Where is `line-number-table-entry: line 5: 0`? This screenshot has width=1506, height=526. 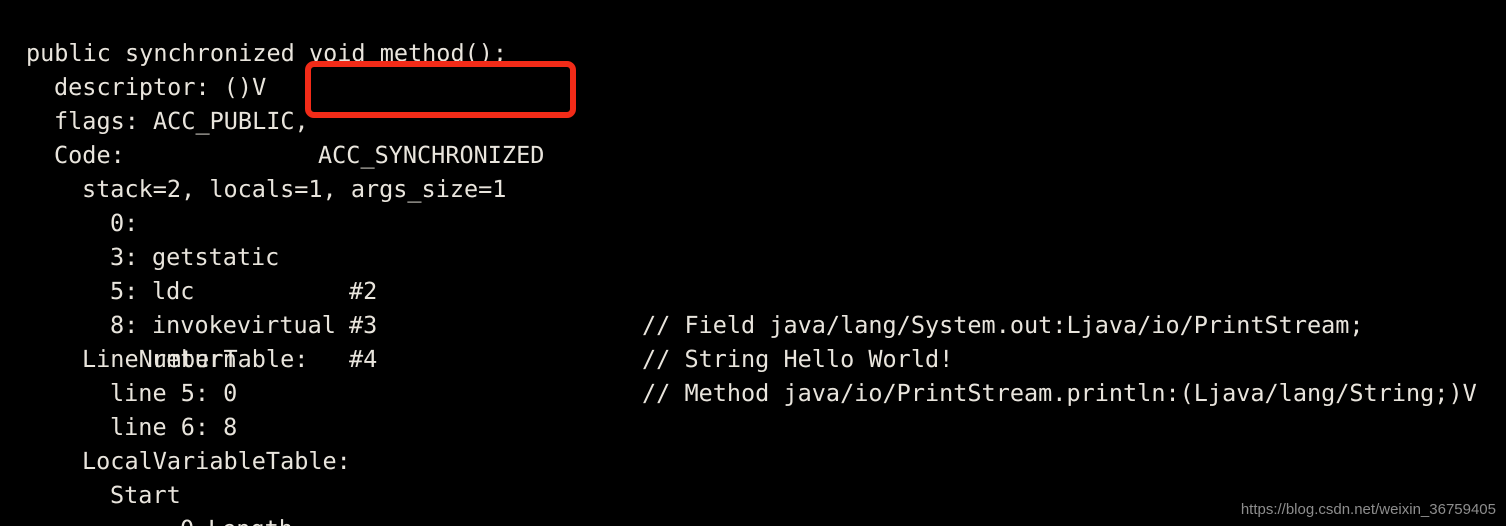
line-number-table-entry: line 5: 0 is located at coordinates (753, 374).